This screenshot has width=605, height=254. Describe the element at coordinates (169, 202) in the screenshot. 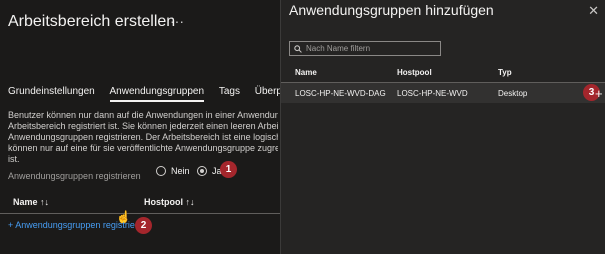

I see `column-hostpool: Hostpool ↑↓` at that location.